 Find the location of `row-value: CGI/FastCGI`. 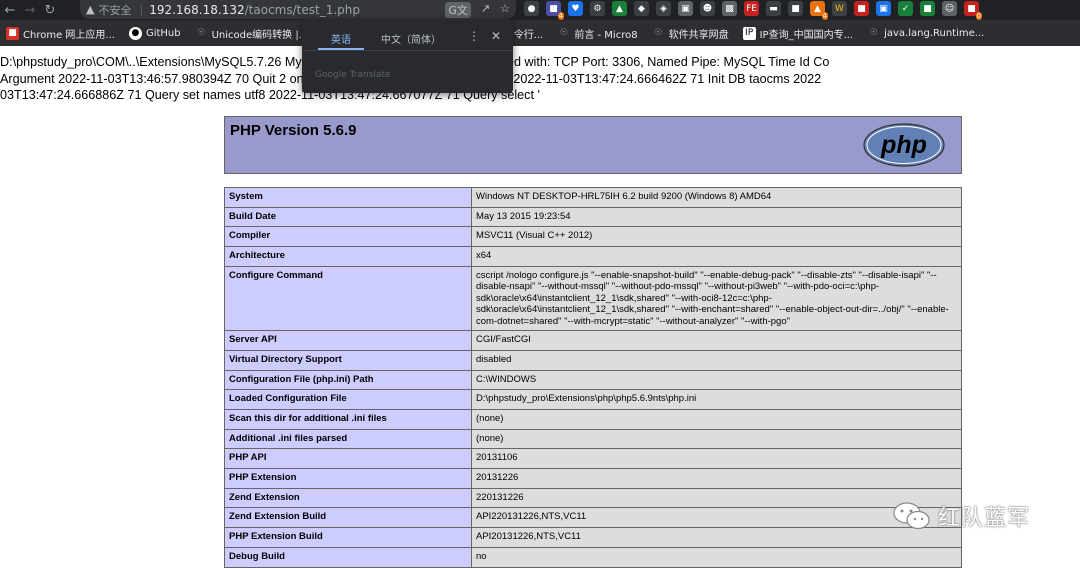

row-value: CGI/FastCGI is located at coordinates (716, 340).